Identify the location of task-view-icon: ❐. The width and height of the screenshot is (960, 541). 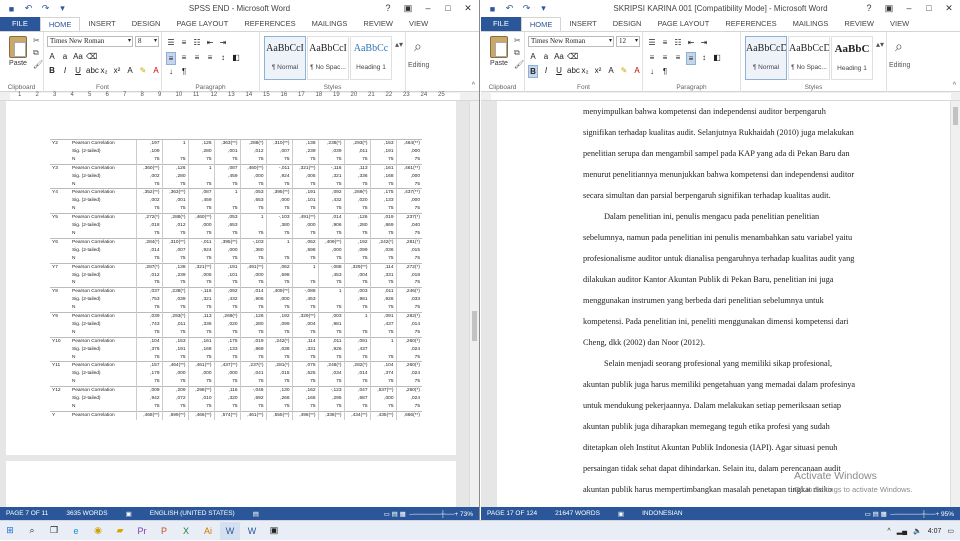
(54, 531).